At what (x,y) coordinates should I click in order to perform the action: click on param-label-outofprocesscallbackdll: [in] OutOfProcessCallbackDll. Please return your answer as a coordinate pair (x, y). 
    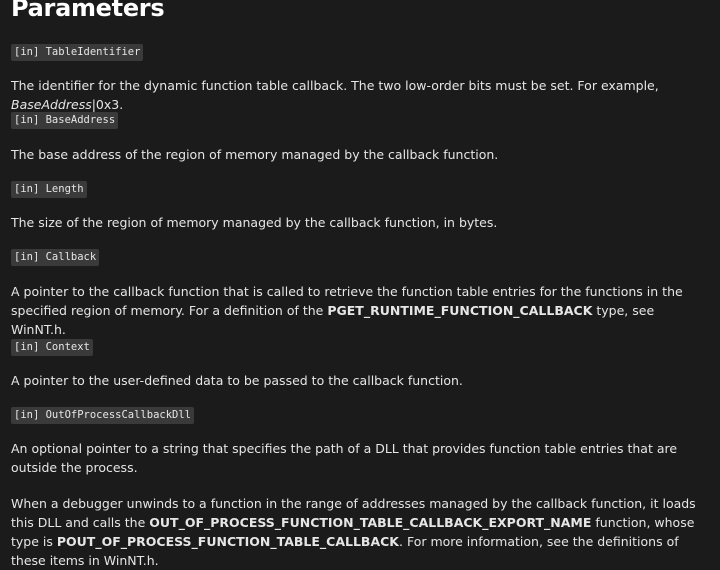
    Looking at the image, I should click on (103, 415).